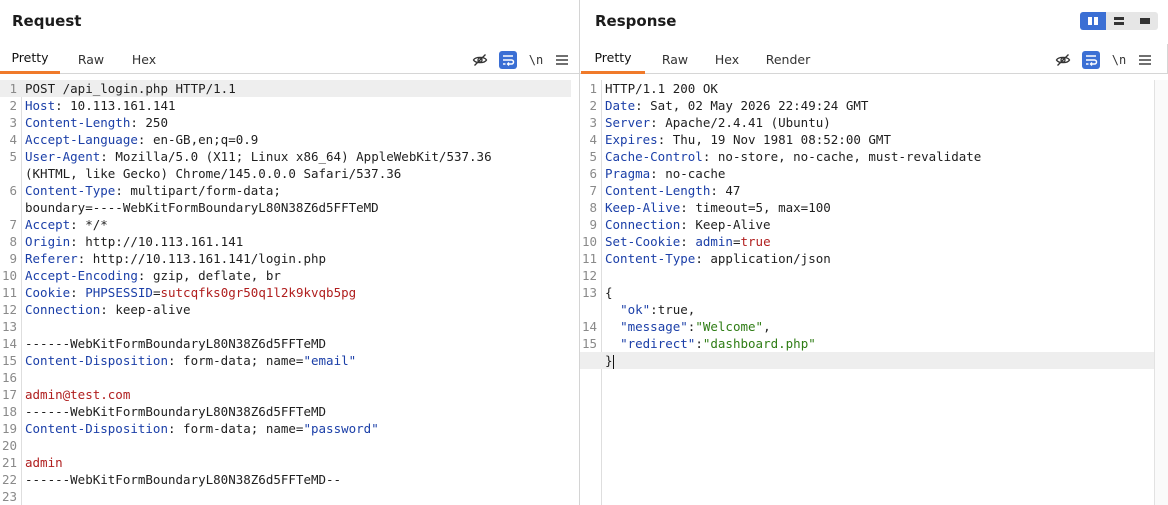  I want to click on code-line: 20, so click(285, 445).